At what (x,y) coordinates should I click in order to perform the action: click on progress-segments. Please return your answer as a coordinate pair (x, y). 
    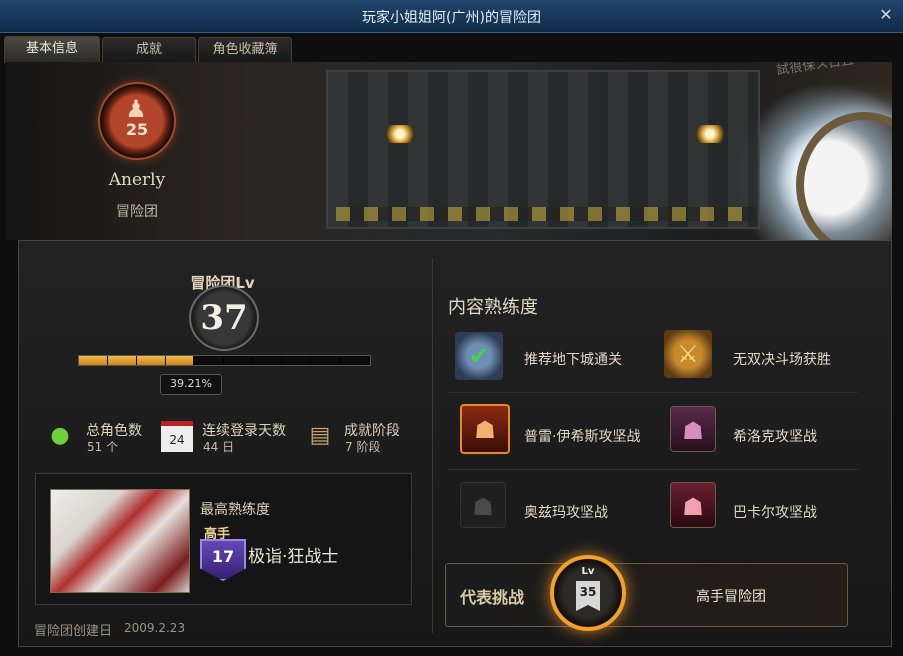
    Looking at the image, I should click on (224, 360).